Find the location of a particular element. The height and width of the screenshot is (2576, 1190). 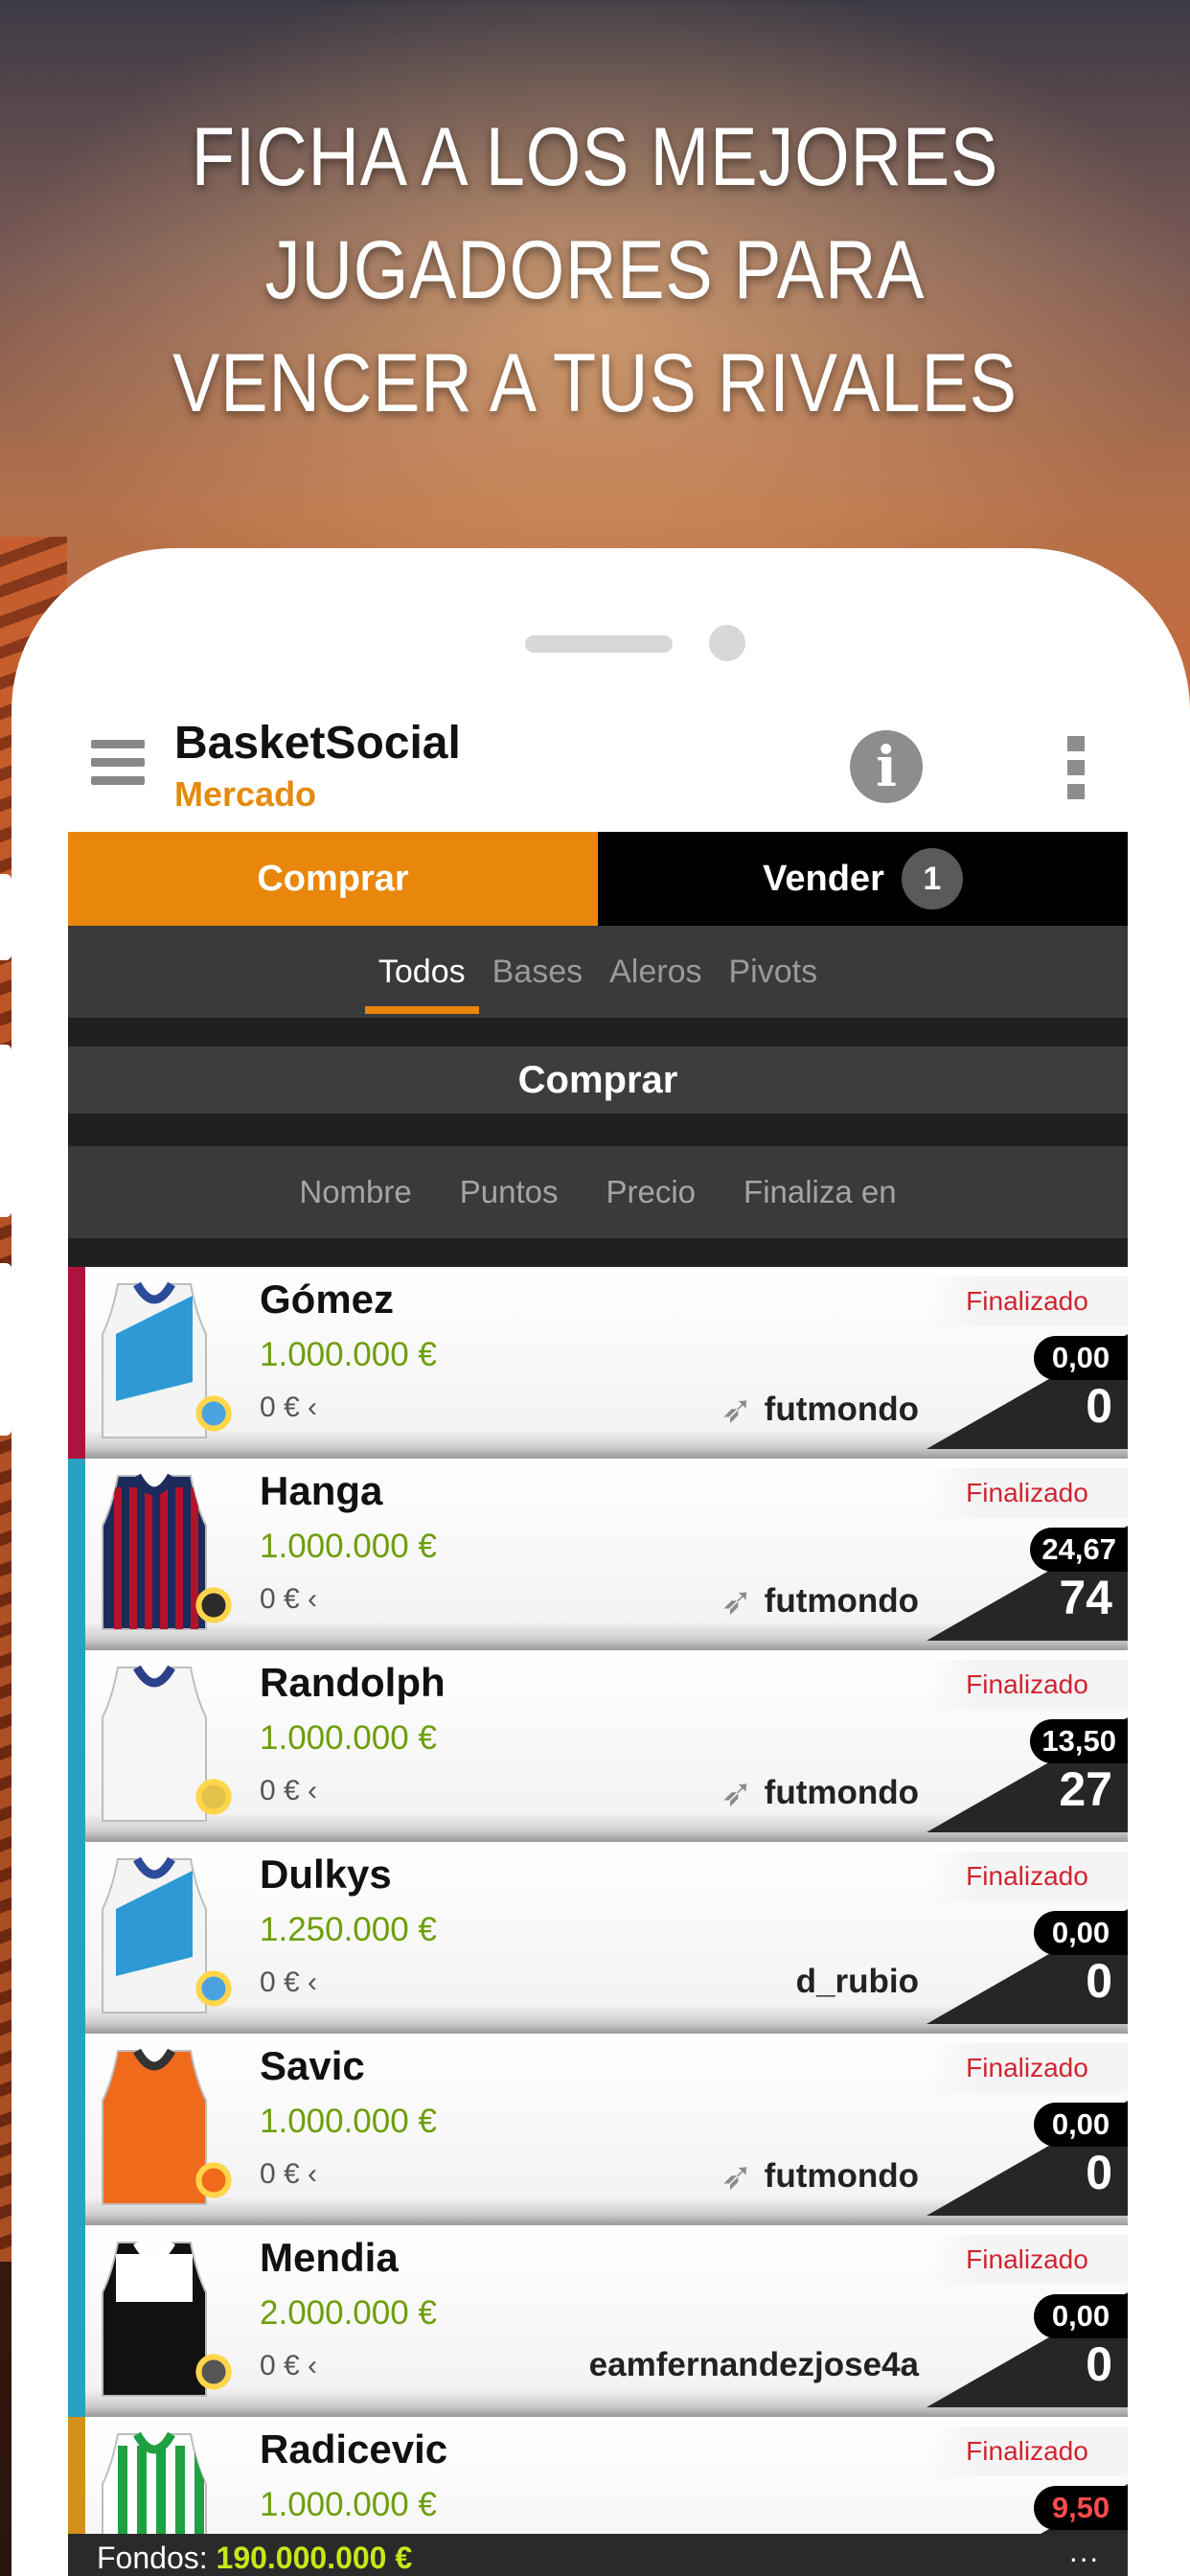

player-name: Radicevic is located at coordinates (354, 2449).